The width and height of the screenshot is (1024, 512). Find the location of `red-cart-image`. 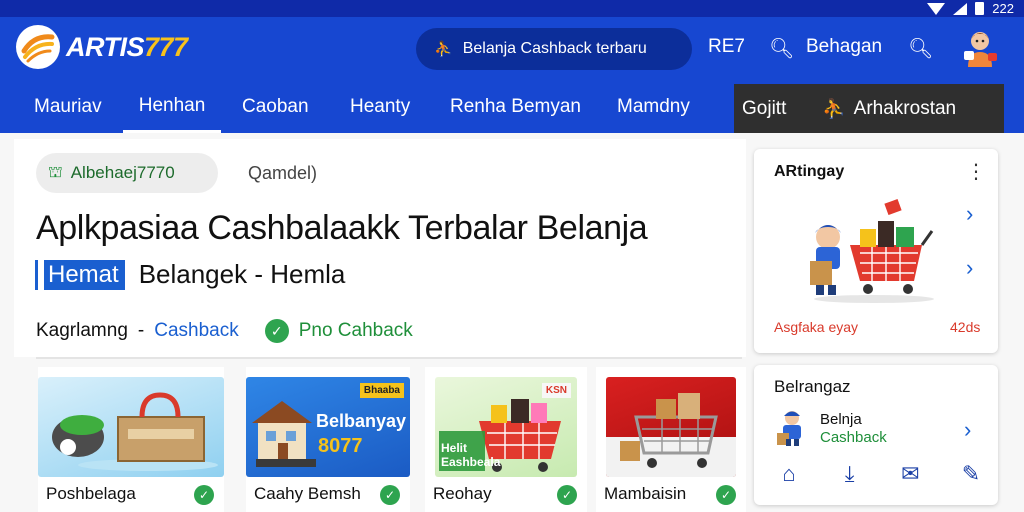

red-cart-image is located at coordinates (671, 427).